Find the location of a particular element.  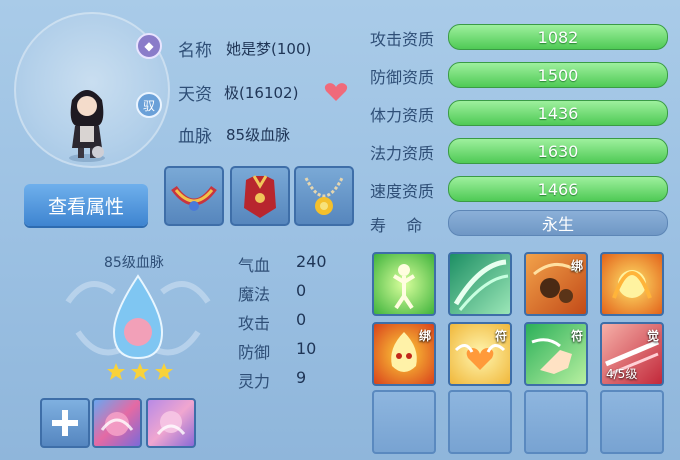

mp-value: 0 is located at coordinates (301, 290).